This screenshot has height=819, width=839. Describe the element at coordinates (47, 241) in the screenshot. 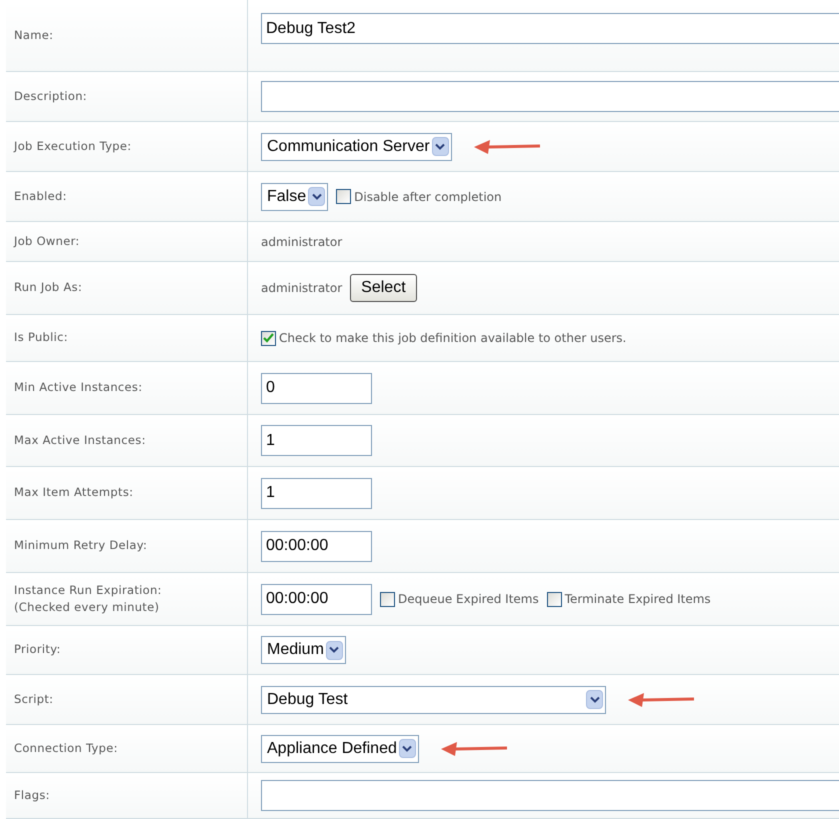

I see `field-label: Job Owner:` at that location.